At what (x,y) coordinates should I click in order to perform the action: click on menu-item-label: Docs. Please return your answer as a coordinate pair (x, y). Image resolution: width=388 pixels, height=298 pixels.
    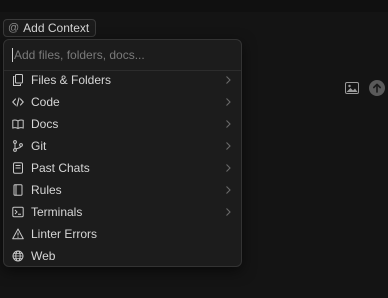
    Looking at the image, I should click on (45, 124).